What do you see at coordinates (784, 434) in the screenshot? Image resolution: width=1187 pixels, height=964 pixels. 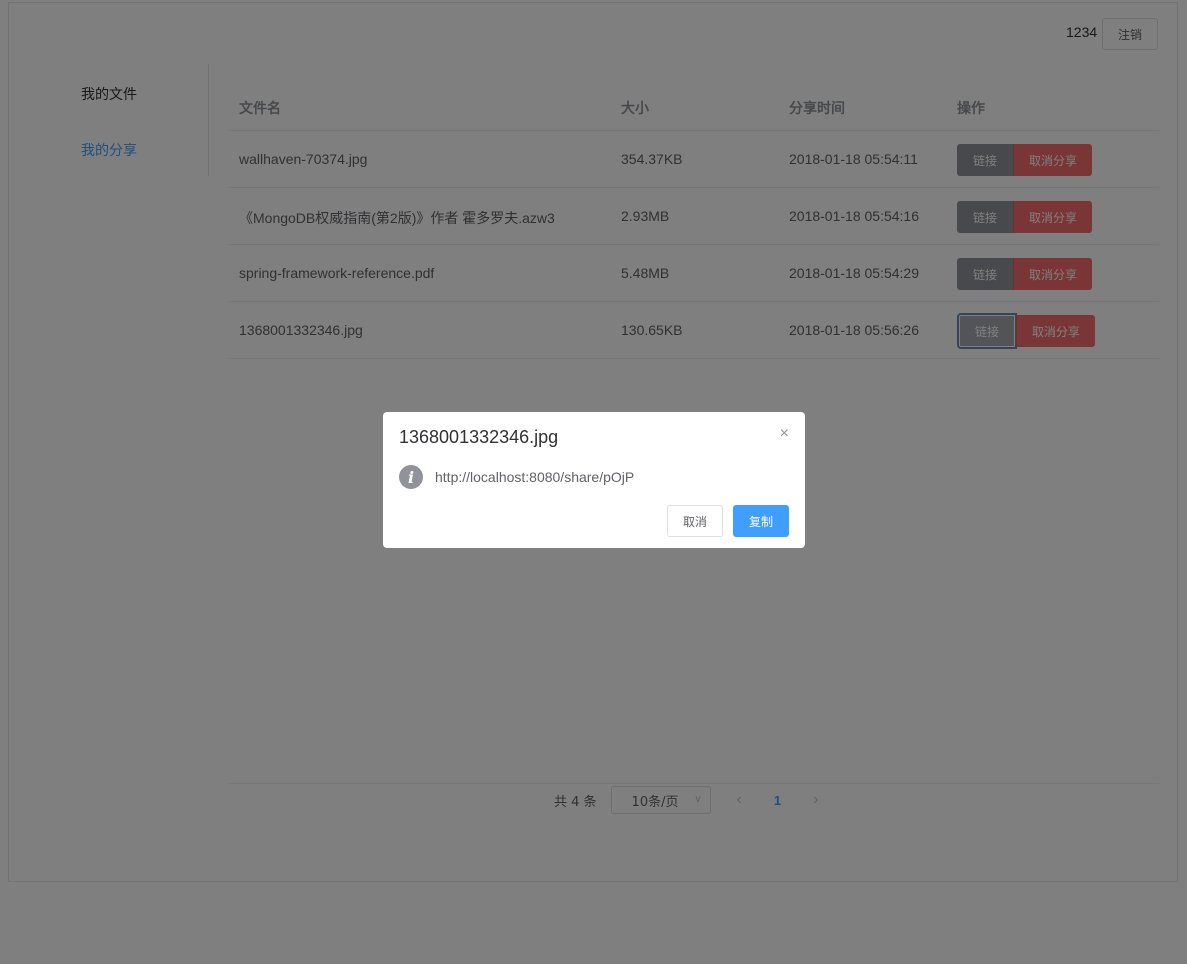 I see `close-icon: ×` at bounding box center [784, 434].